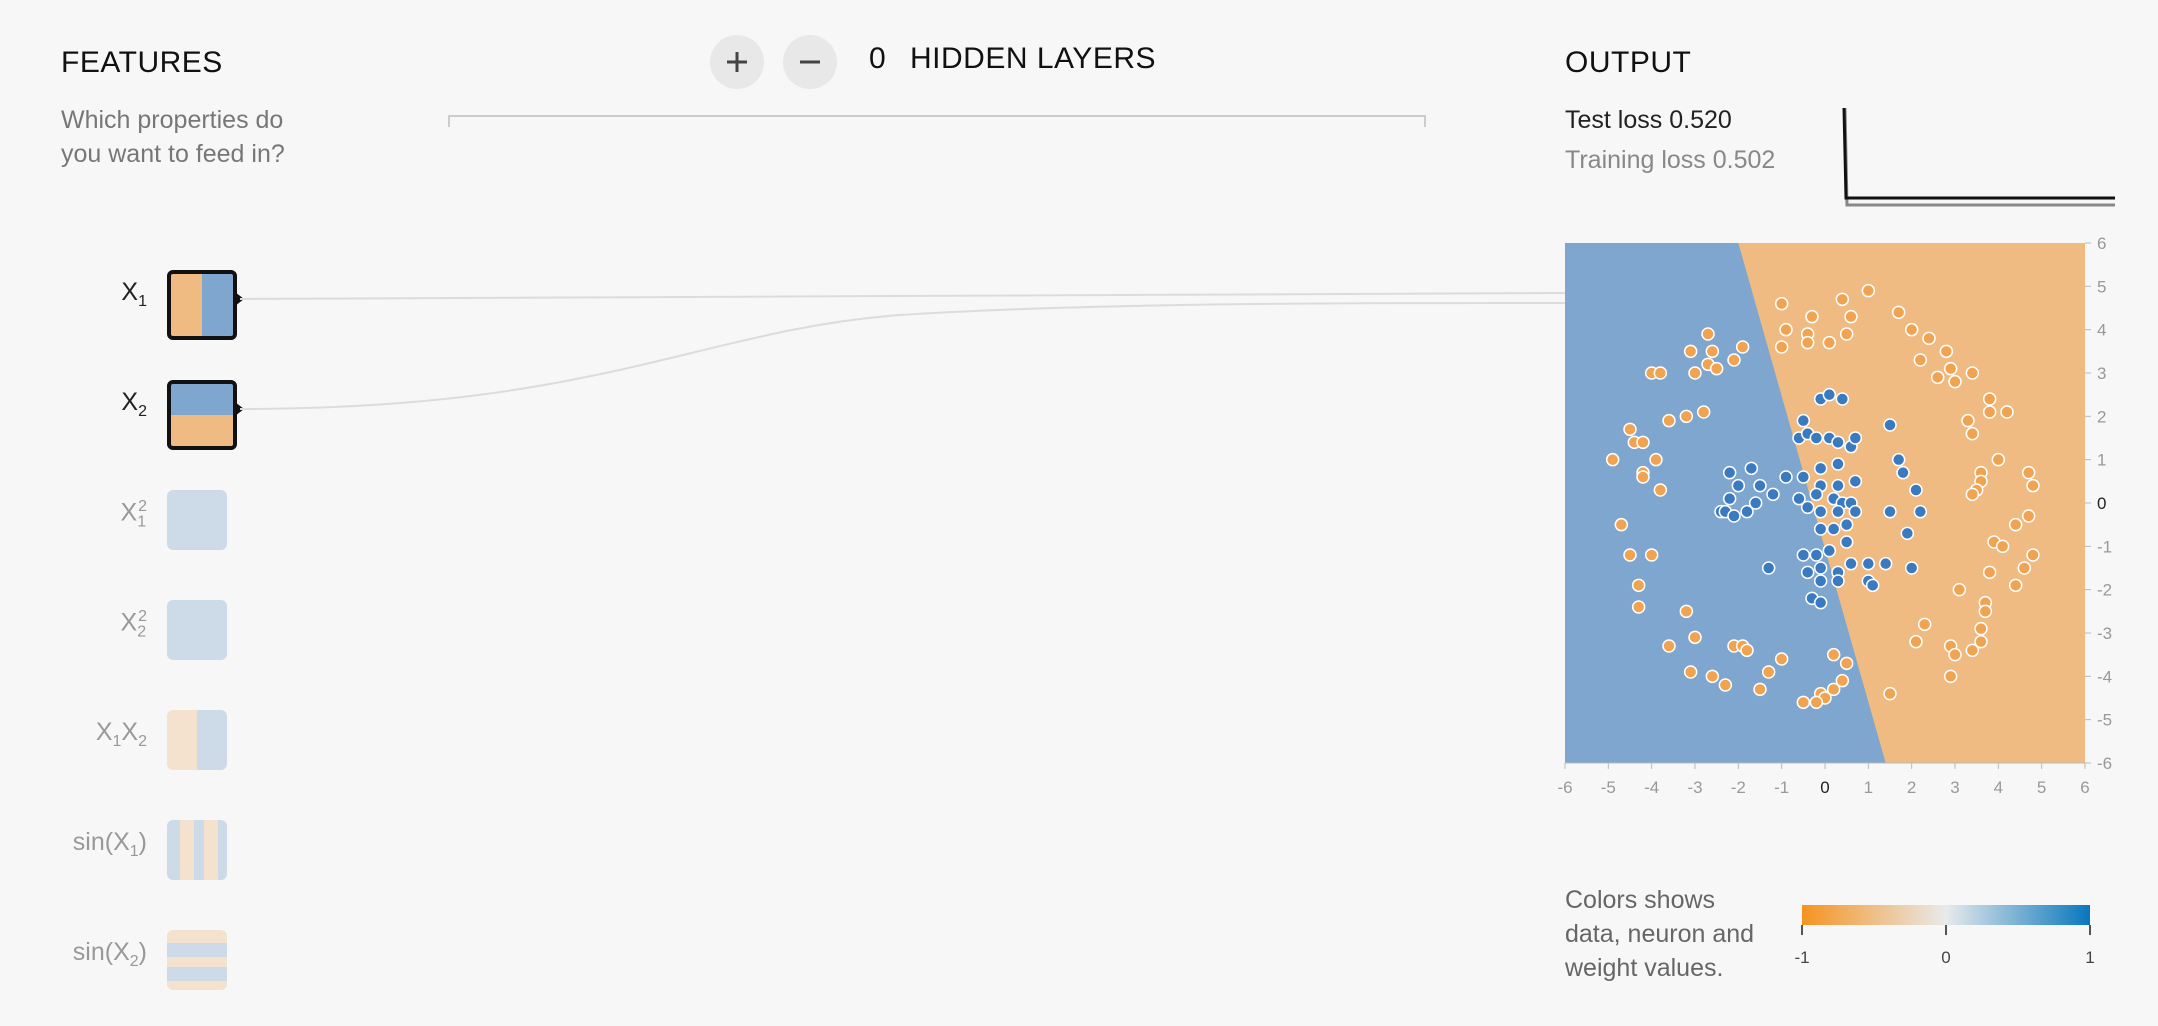 The width and height of the screenshot is (2158, 1026). Describe the element at coordinates (1651, 787) in the screenshot. I see `x-tick-label: -4` at that location.